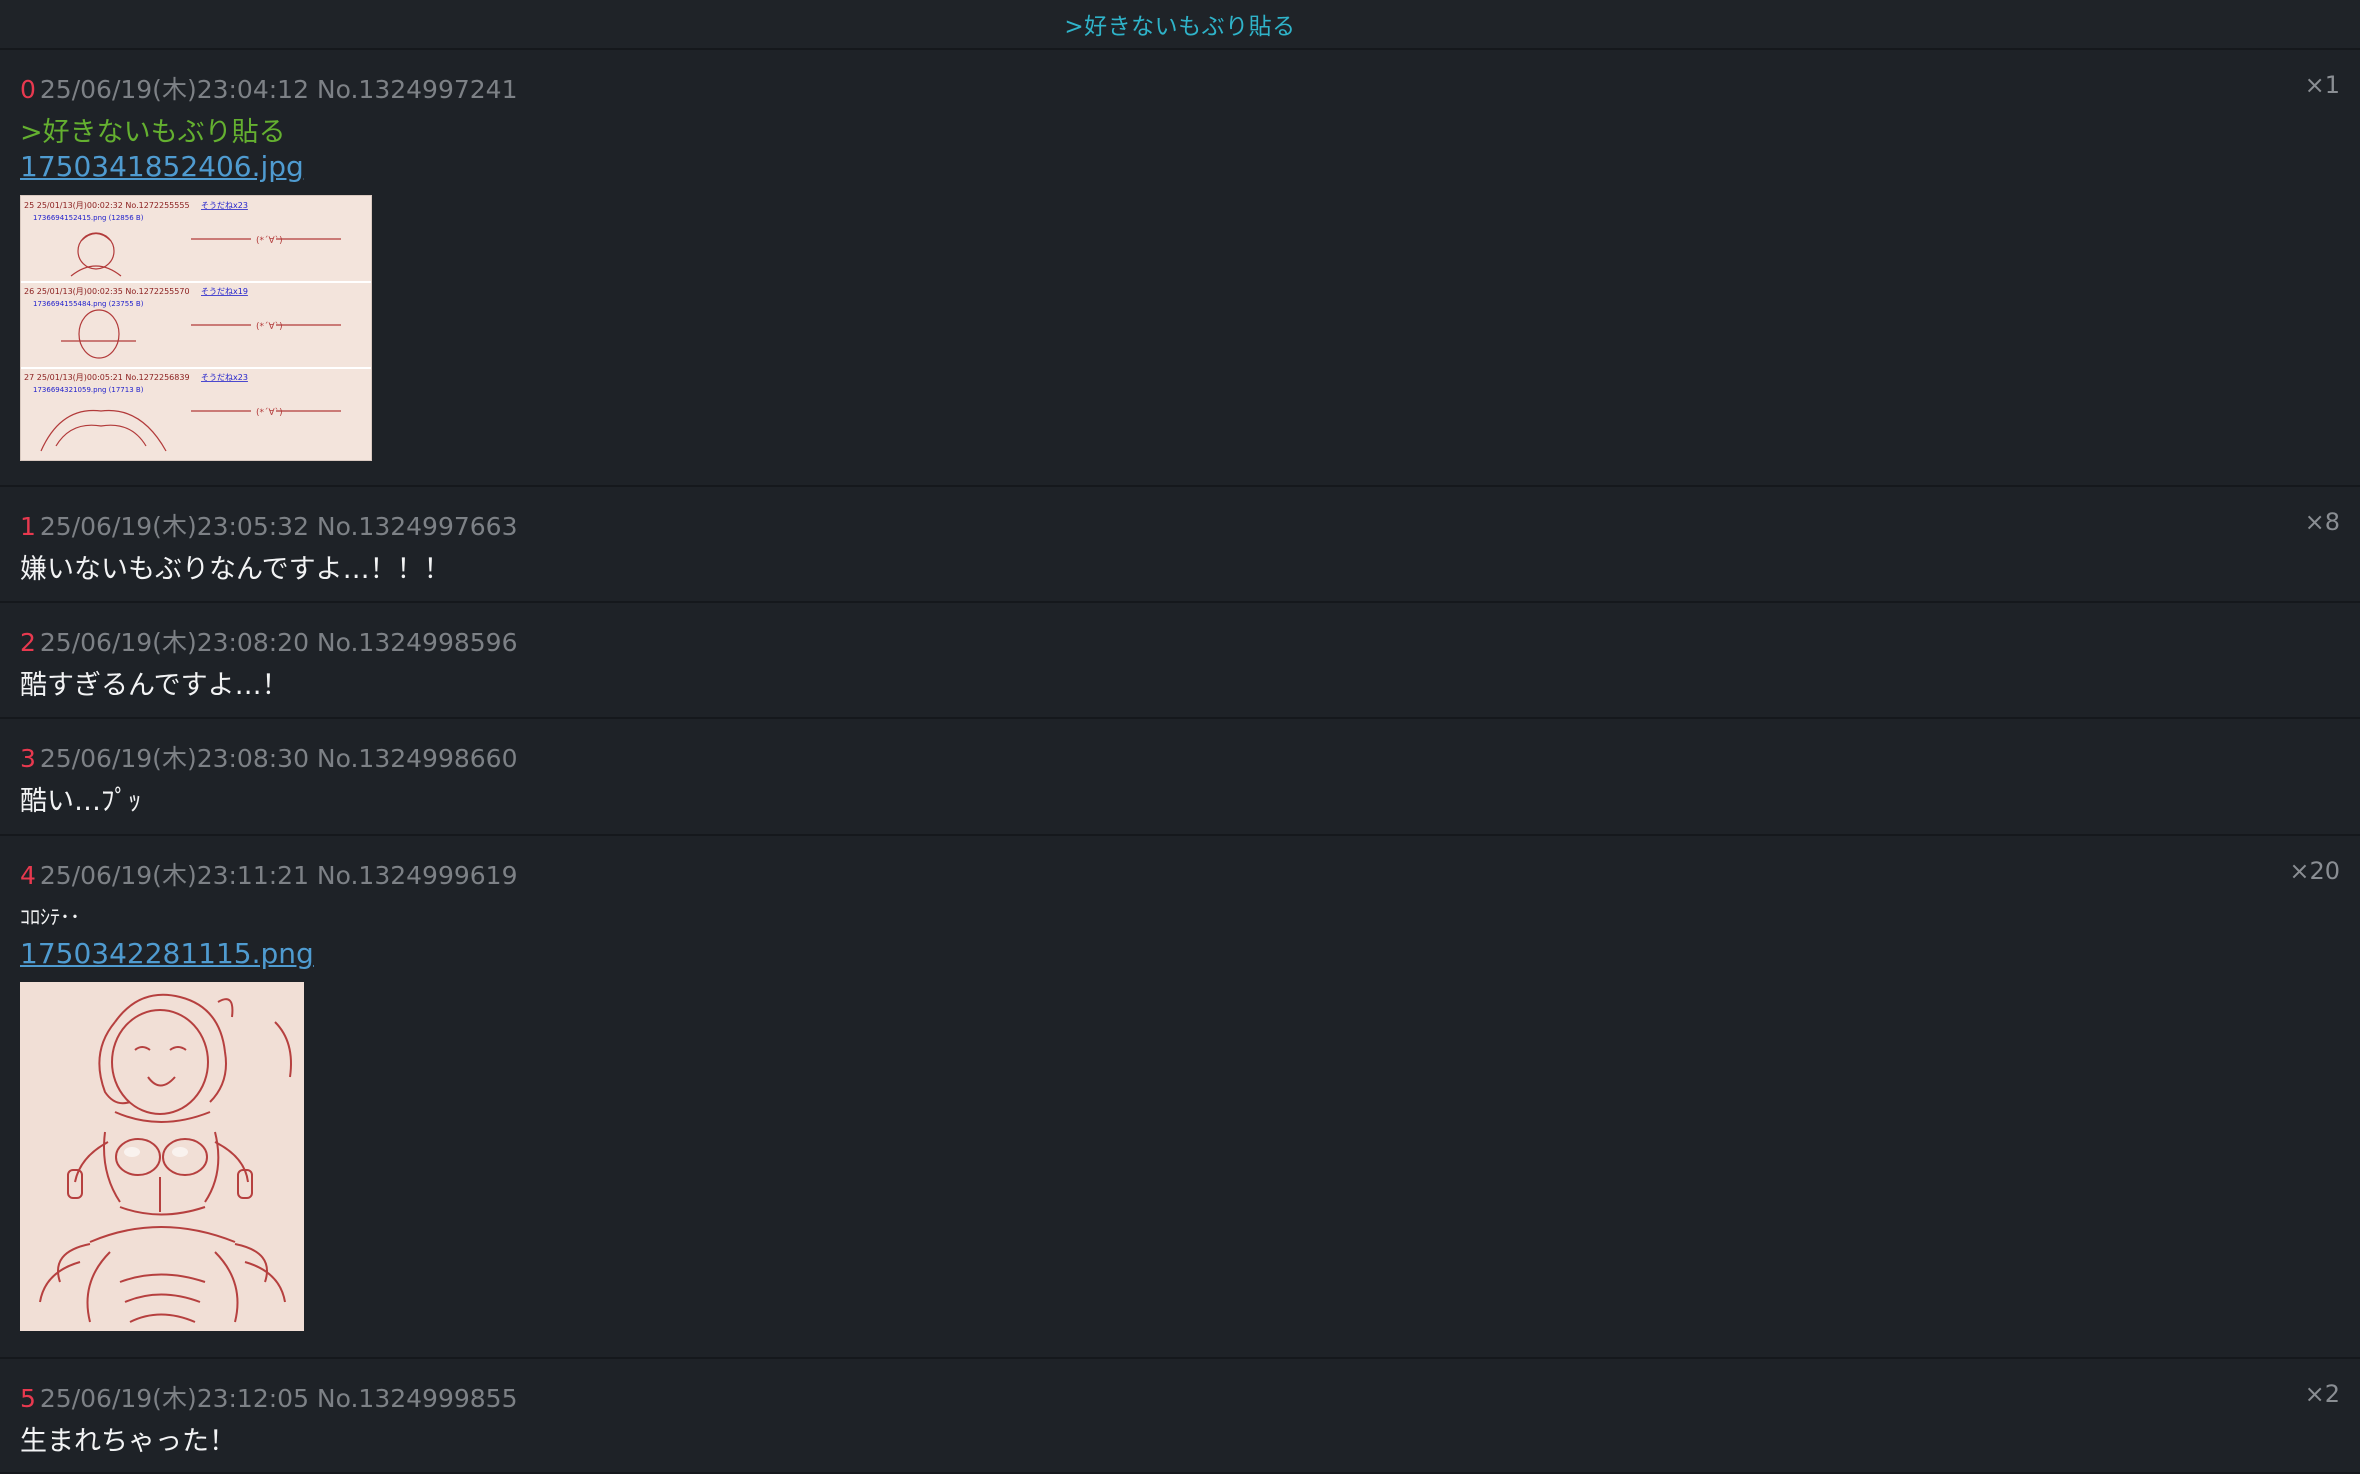  I want to click on thread-header: >好きないもぶり貼る, so click(1180, 25).